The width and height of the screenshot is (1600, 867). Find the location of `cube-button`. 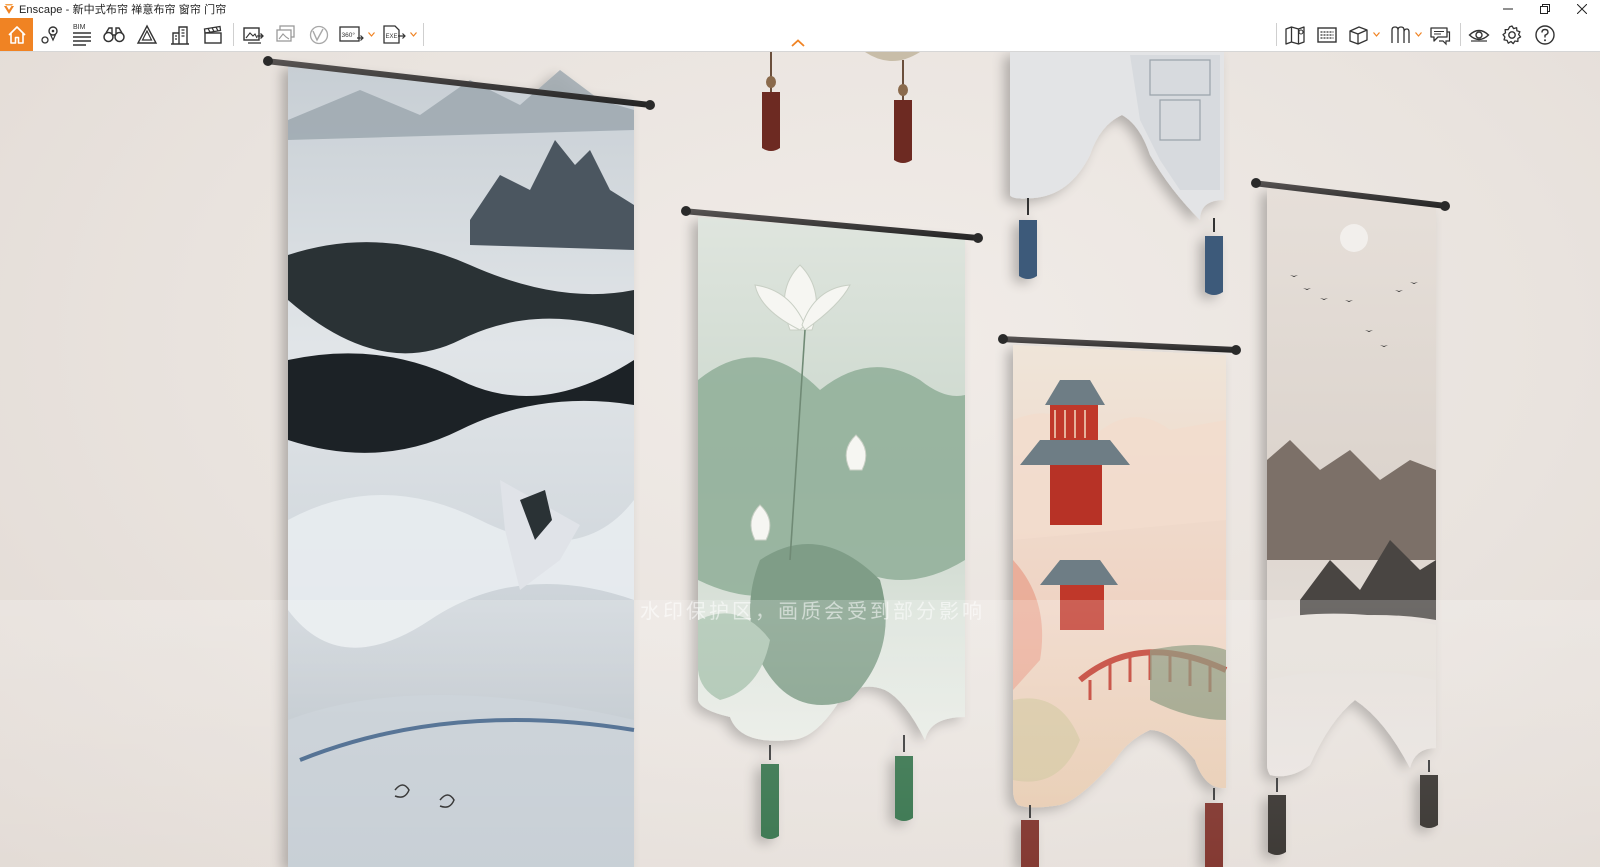

cube-button is located at coordinates (1358, 34).